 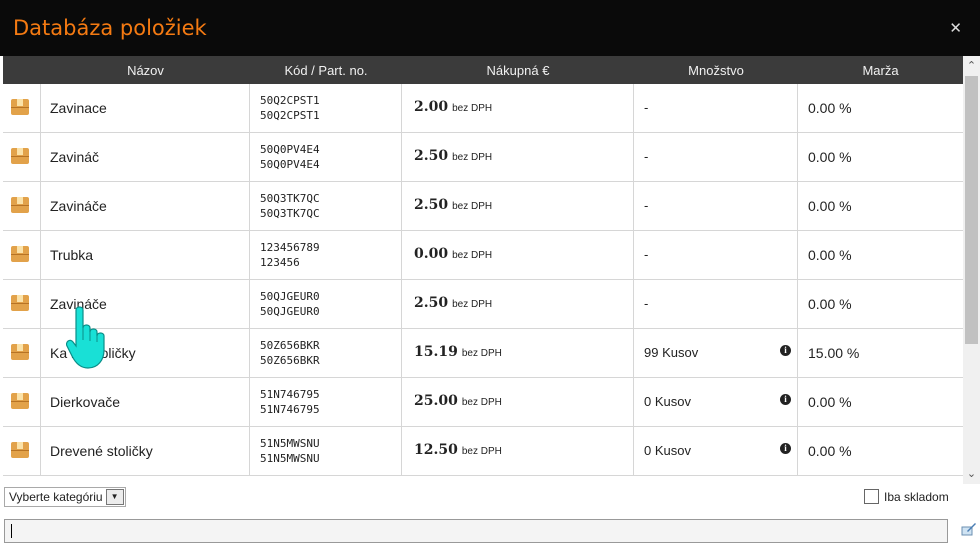 I want to click on column-header-quantity: Množstvo, so click(x=716, y=70).